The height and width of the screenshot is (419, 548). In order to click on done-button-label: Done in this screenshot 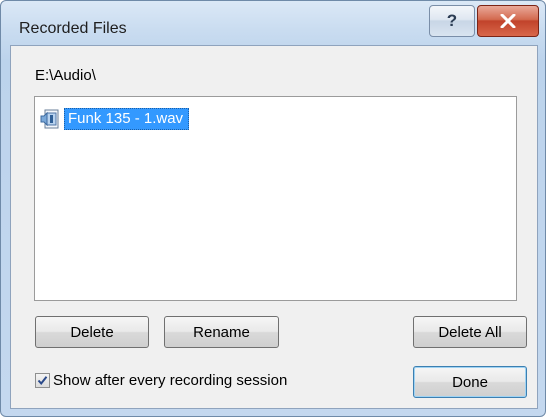, I will do `click(470, 382)`.